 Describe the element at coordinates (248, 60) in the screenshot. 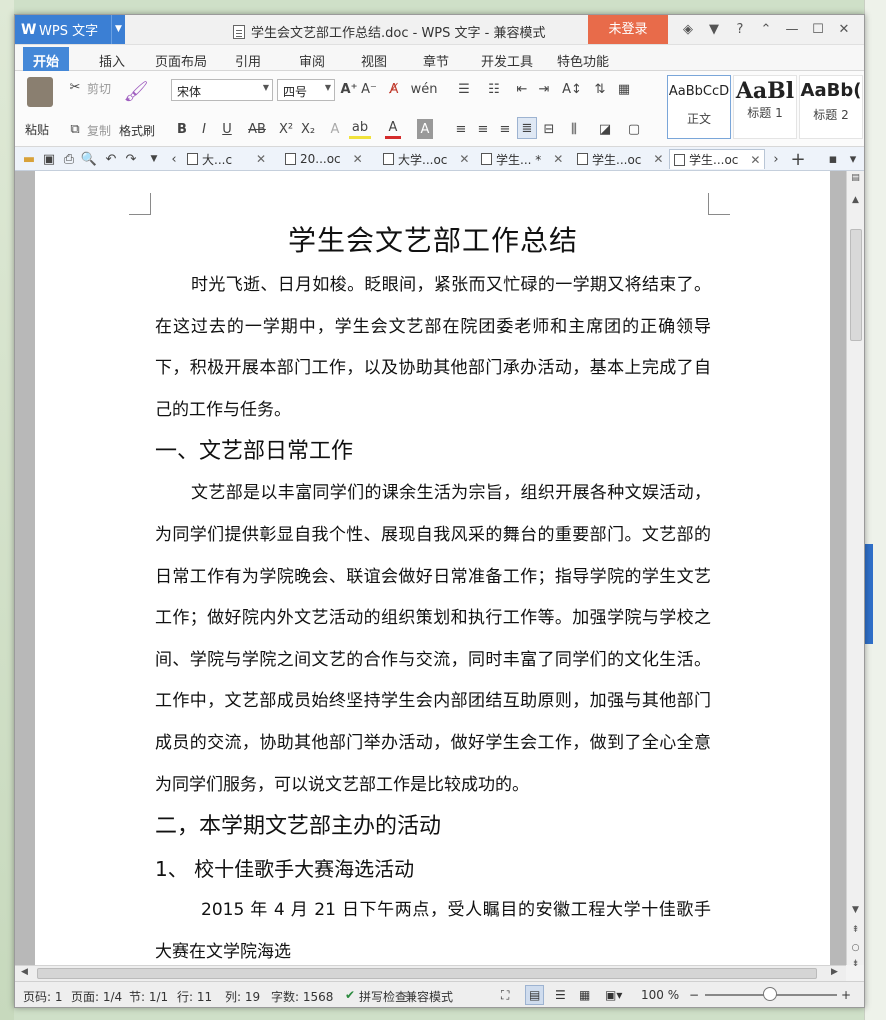

I see `tab-references: 引用` at that location.